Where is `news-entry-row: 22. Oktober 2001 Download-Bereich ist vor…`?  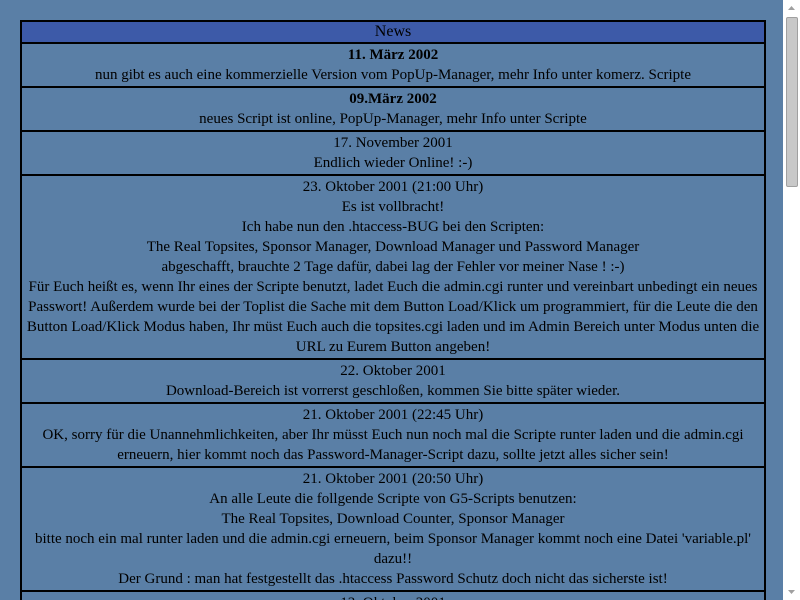 news-entry-row: 22. Oktober 2001 Download-Bereich ist vor… is located at coordinates (393, 381).